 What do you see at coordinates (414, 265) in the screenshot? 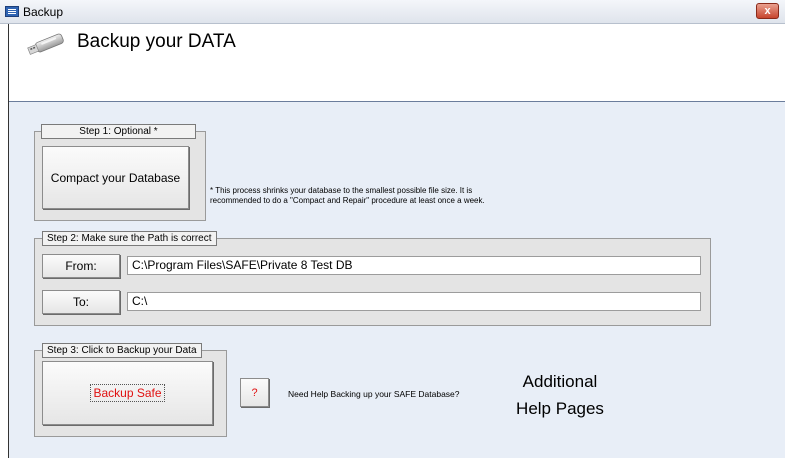
I see `from-path-field: C:\Program Files\SAFE\Private 8 Test DB` at bounding box center [414, 265].